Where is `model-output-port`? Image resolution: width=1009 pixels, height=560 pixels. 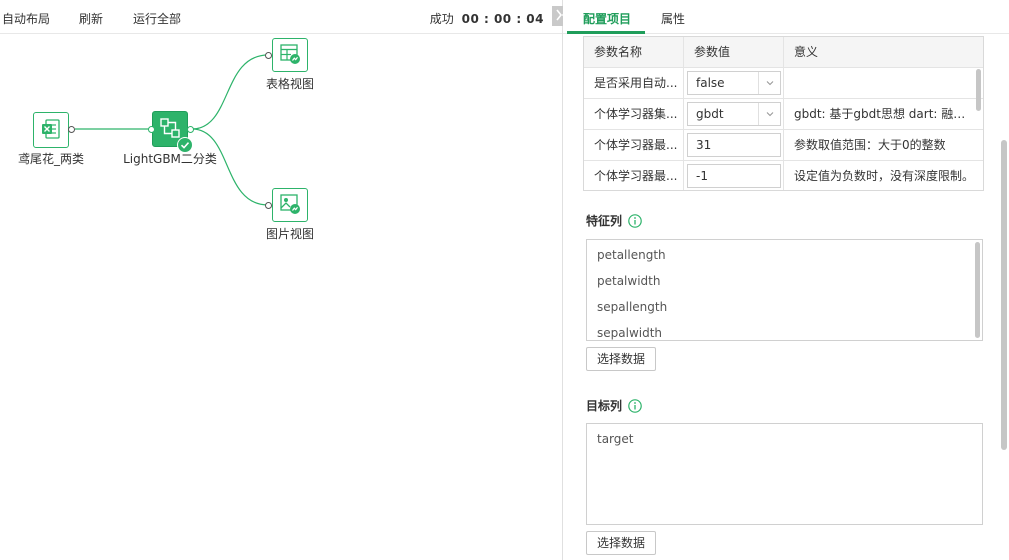 model-output-port is located at coordinates (190, 129).